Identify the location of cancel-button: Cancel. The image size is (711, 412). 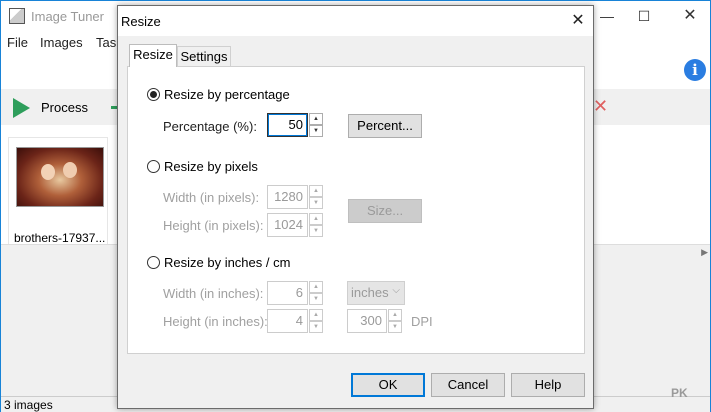
(468, 385).